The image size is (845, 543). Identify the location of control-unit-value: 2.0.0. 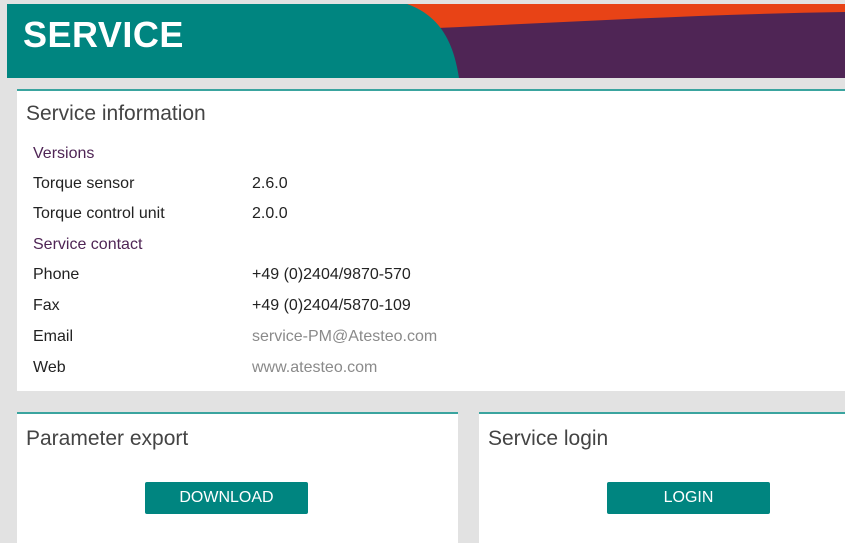
(270, 213).